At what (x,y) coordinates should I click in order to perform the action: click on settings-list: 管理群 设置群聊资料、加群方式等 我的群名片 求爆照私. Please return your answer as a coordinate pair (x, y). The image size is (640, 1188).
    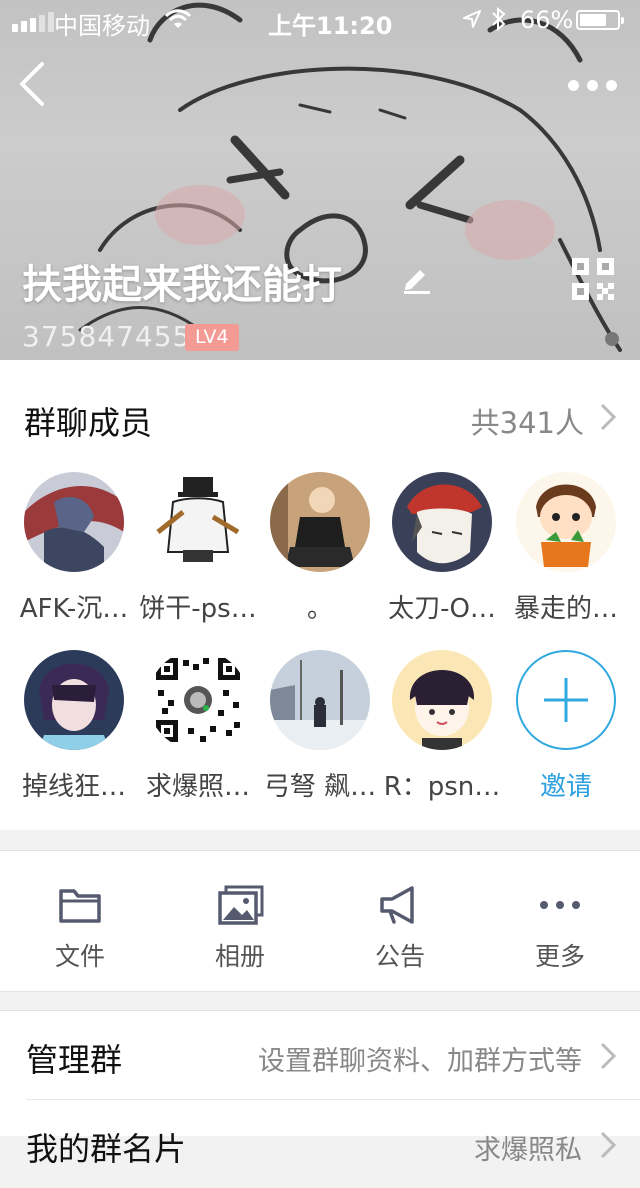
    Looking at the image, I should click on (320, 1089).